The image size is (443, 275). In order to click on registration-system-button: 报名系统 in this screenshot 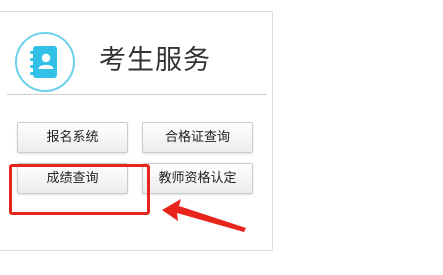, I will do `click(72, 137)`.